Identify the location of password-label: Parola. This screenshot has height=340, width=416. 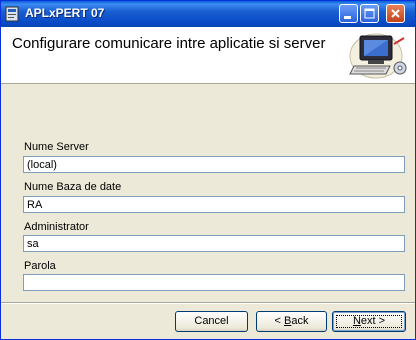
(40, 266).